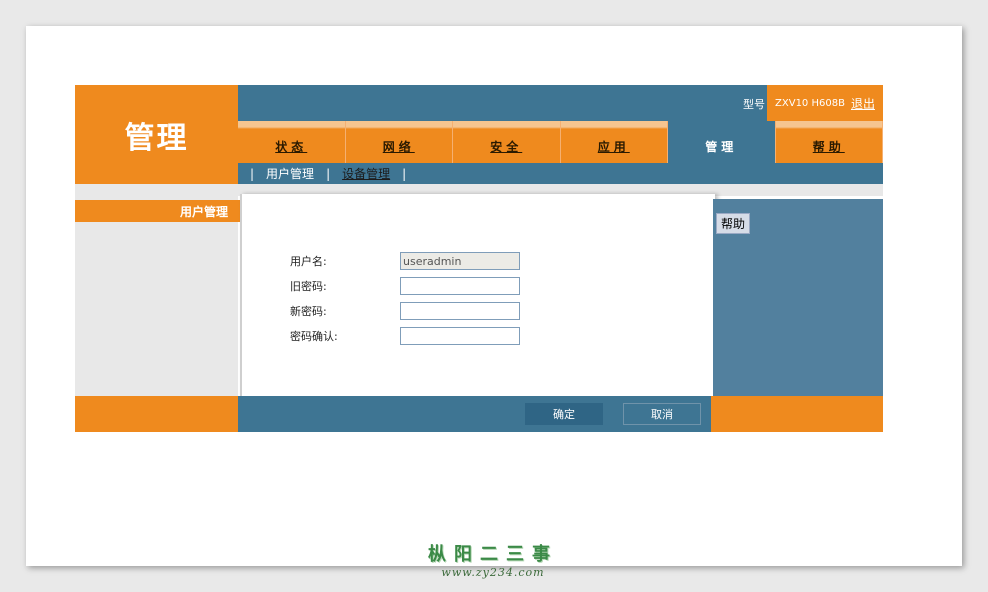 This screenshot has width=988, height=592. I want to click on tab-network: 网络, so click(399, 142).